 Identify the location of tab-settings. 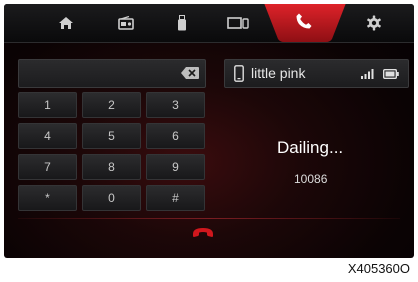
(374, 23).